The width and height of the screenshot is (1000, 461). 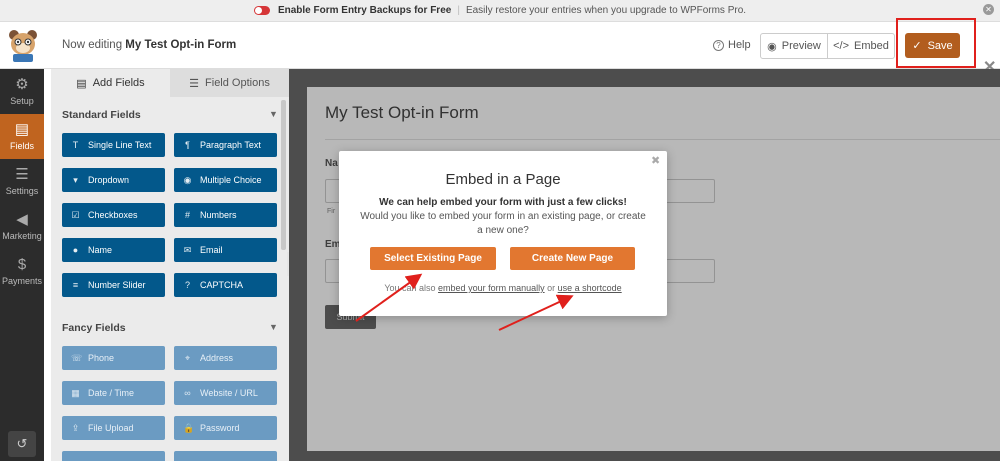 I want to click on sidebar-item-setup: ⚙ Setup, so click(x=22, y=91).